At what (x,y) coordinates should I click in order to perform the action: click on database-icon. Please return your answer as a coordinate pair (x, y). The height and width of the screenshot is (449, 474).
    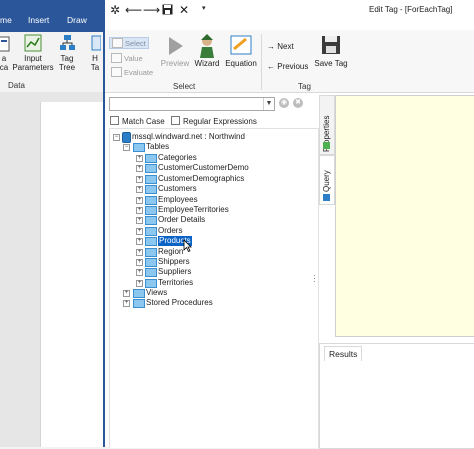
    Looking at the image, I should click on (126, 137).